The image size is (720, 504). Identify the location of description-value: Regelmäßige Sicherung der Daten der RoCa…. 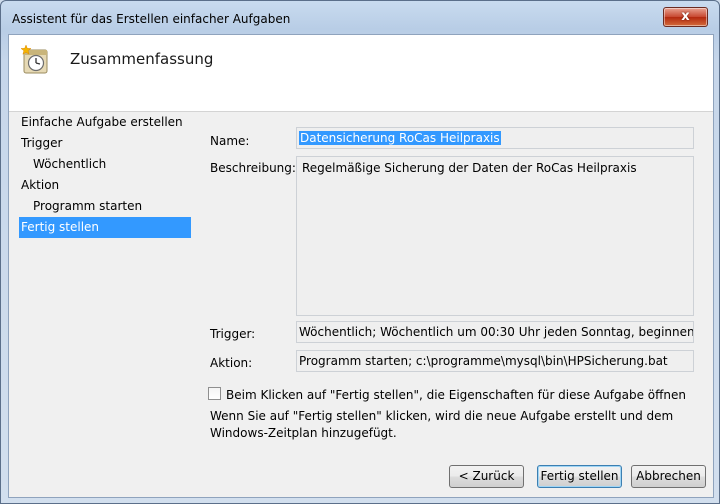
(469, 168).